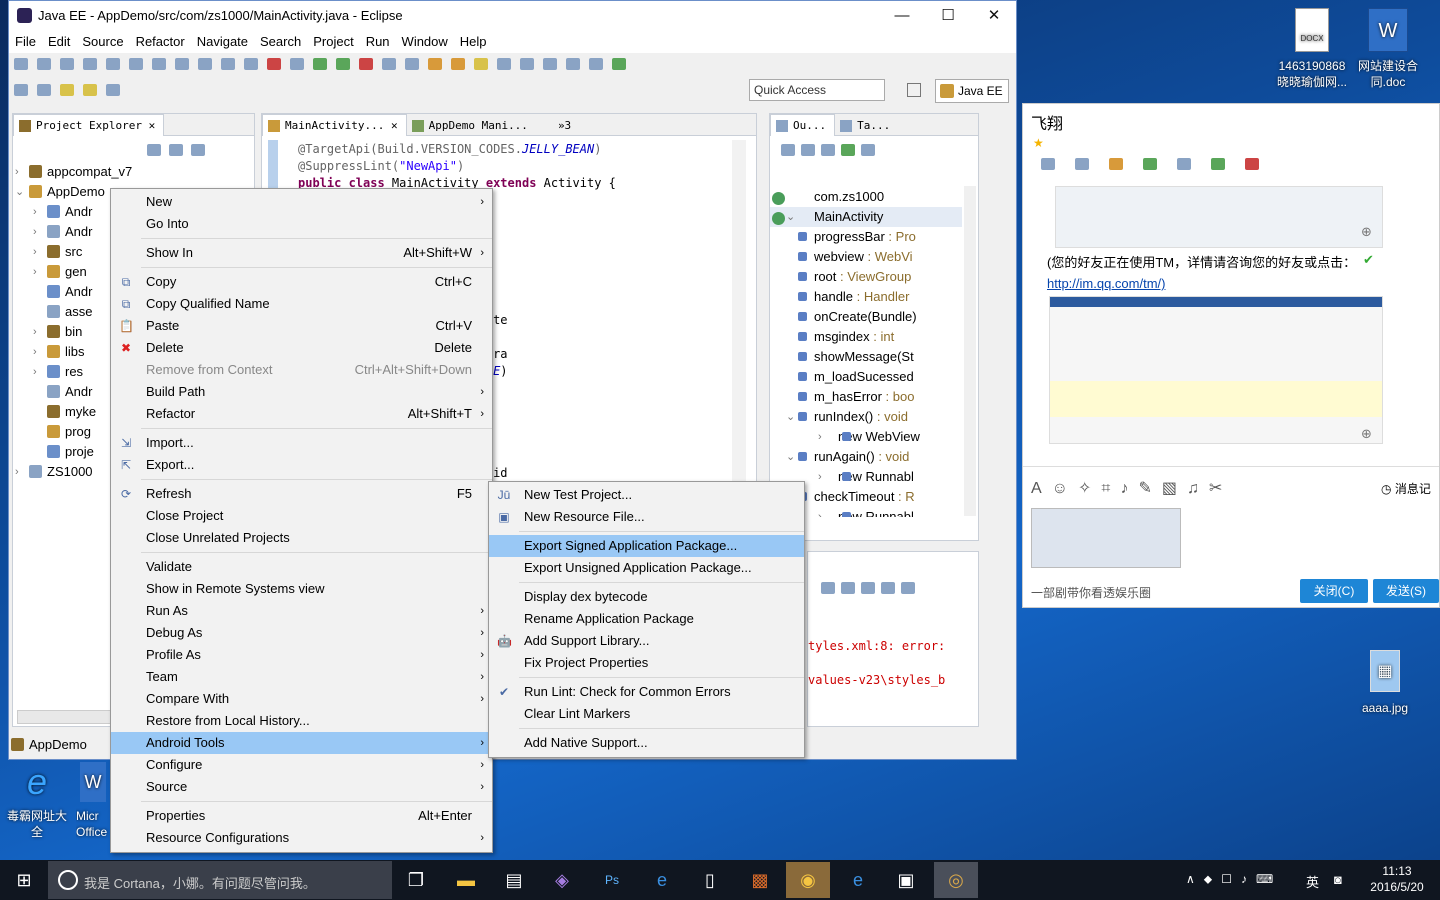 The width and height of the screenshot is (1440, 900). Describe the element at coordinates (89, 125) in the screenshot. I see `tab-project-explorer: Project Explorer ✕` at that location.